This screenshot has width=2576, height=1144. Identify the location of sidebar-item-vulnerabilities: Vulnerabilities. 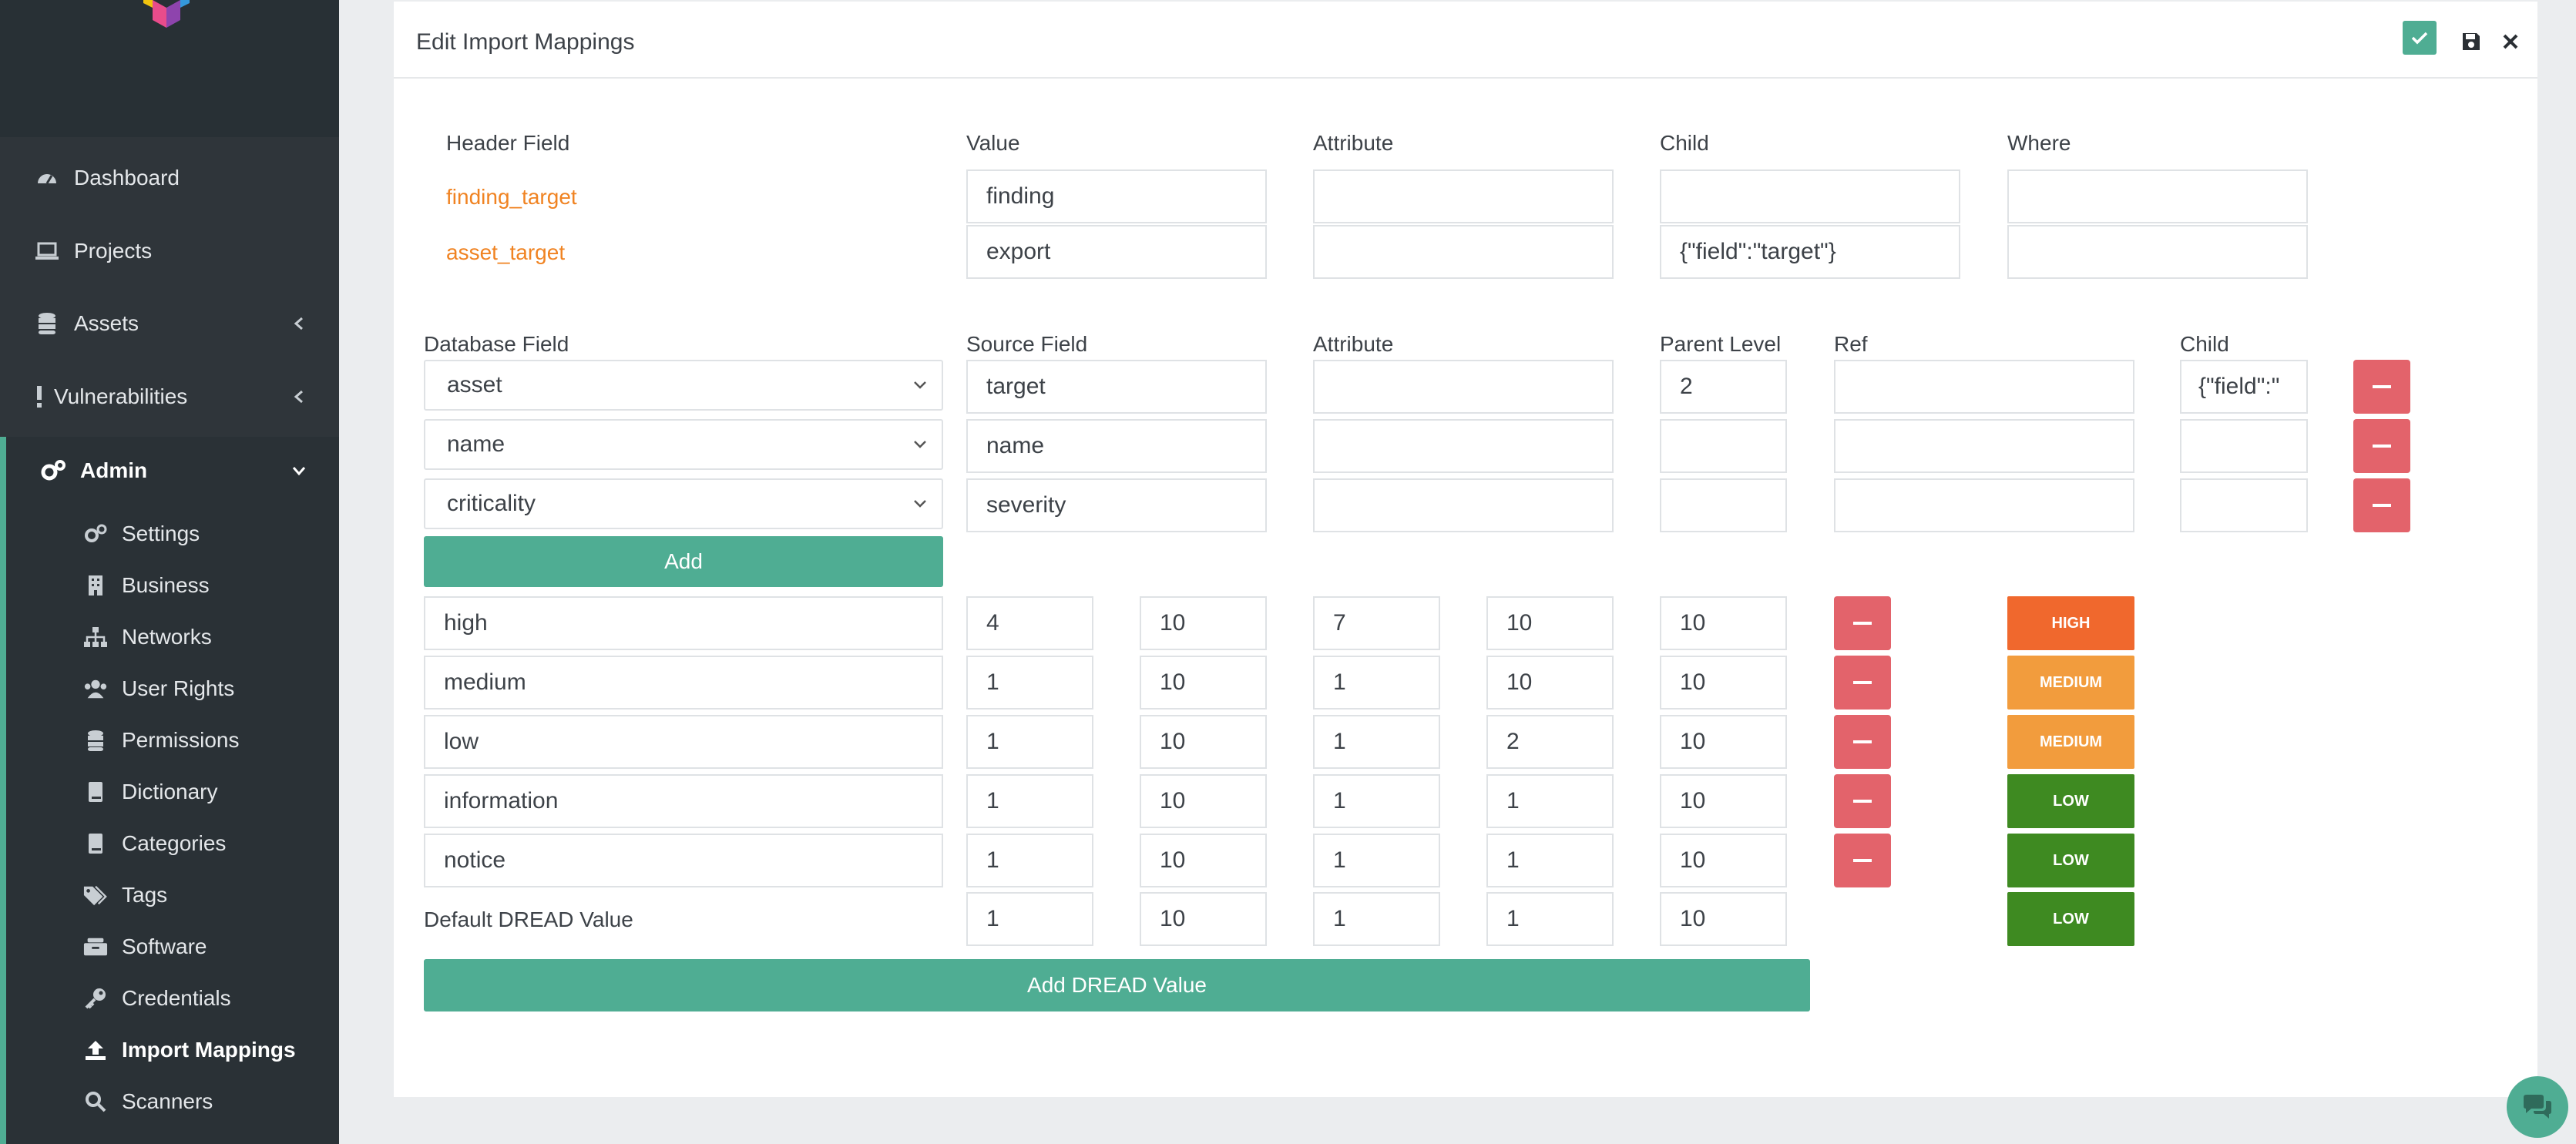
(169, 397).